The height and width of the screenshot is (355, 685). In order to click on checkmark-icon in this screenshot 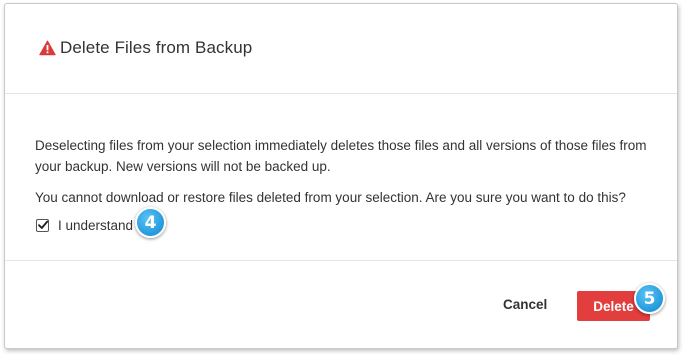, I will do `click(43, 224)`.